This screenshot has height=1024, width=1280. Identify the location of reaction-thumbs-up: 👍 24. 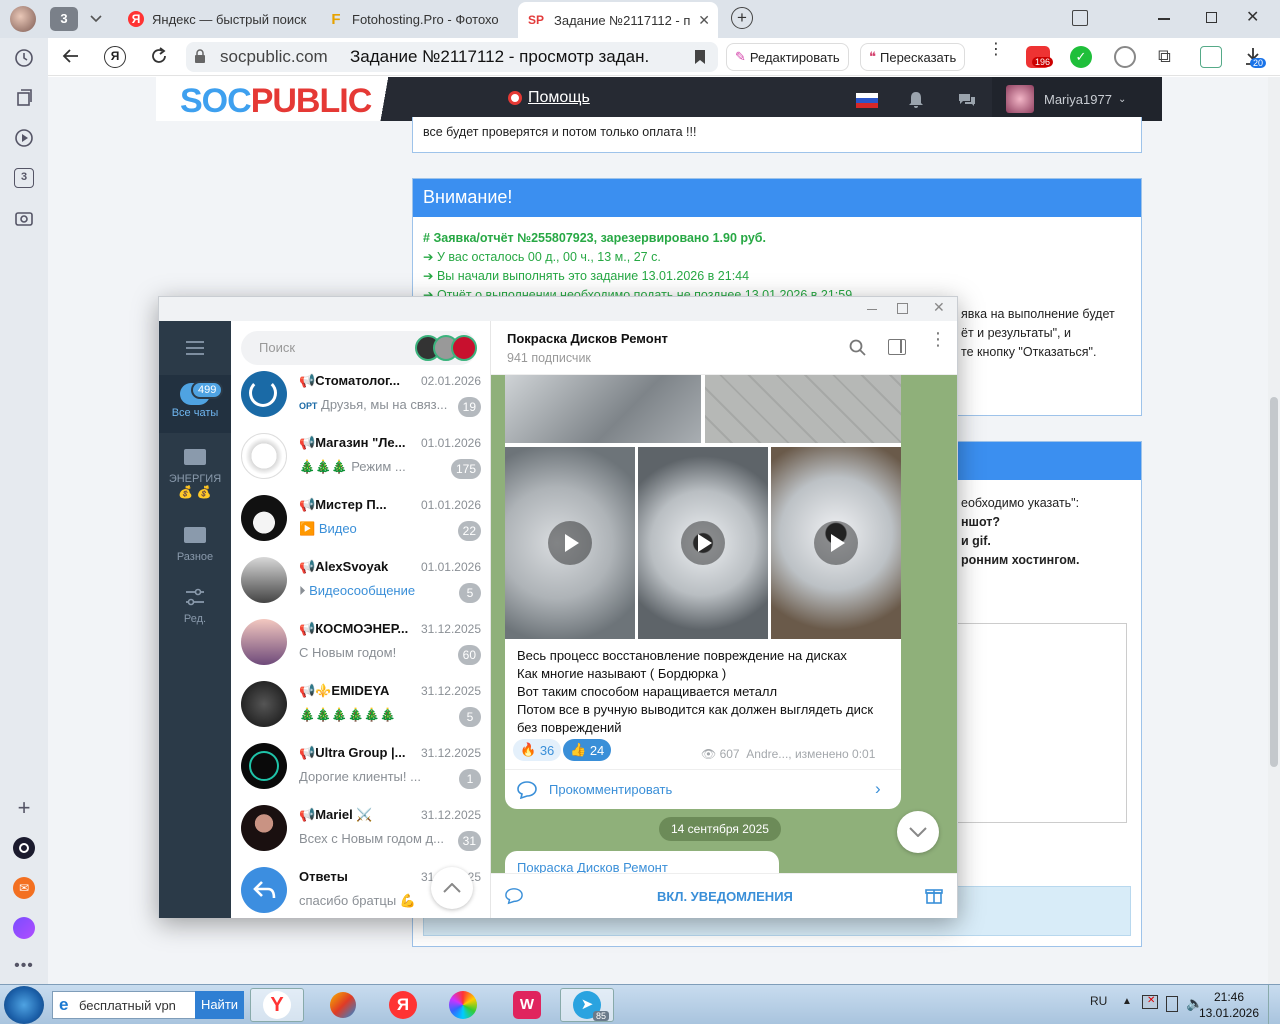
(587, 750).